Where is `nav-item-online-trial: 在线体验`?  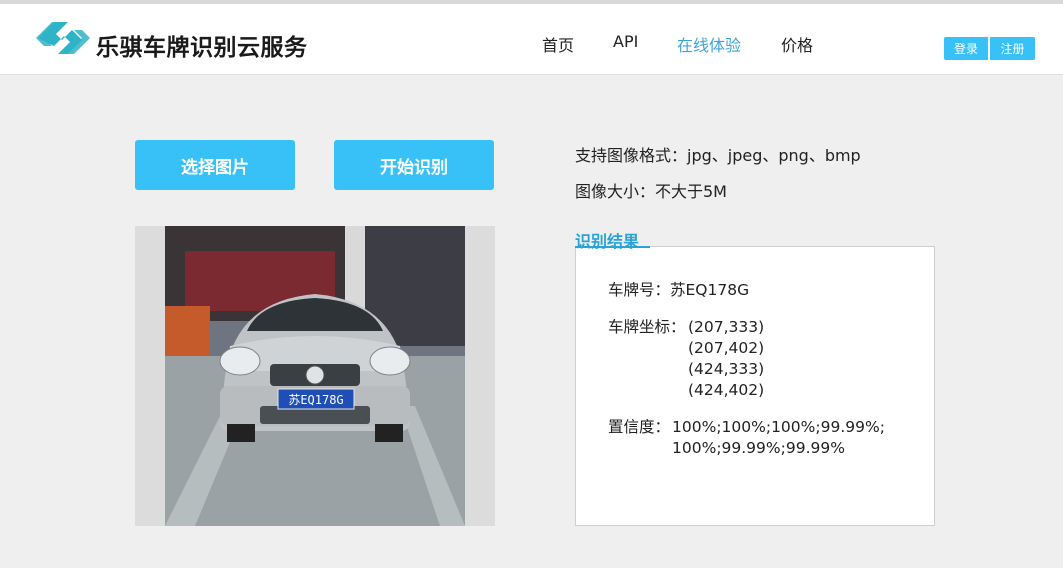 nav-item-online-trial: 在线体验 is located at coordinates (709, 44).